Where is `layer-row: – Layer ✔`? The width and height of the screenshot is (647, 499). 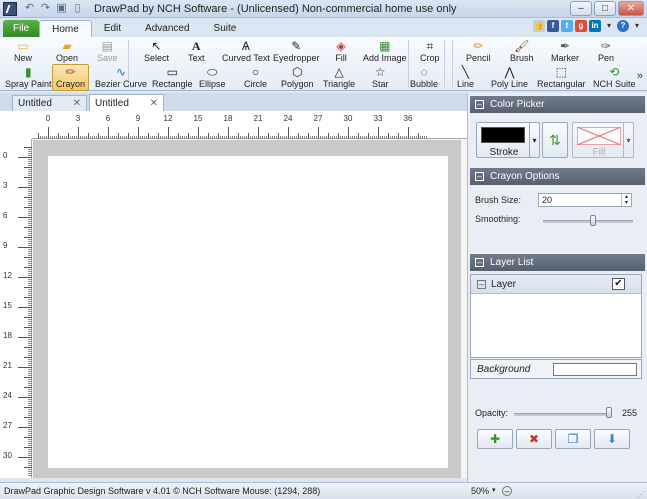 layer-row: – Layer ✔ is located at coordinates (556, 284).